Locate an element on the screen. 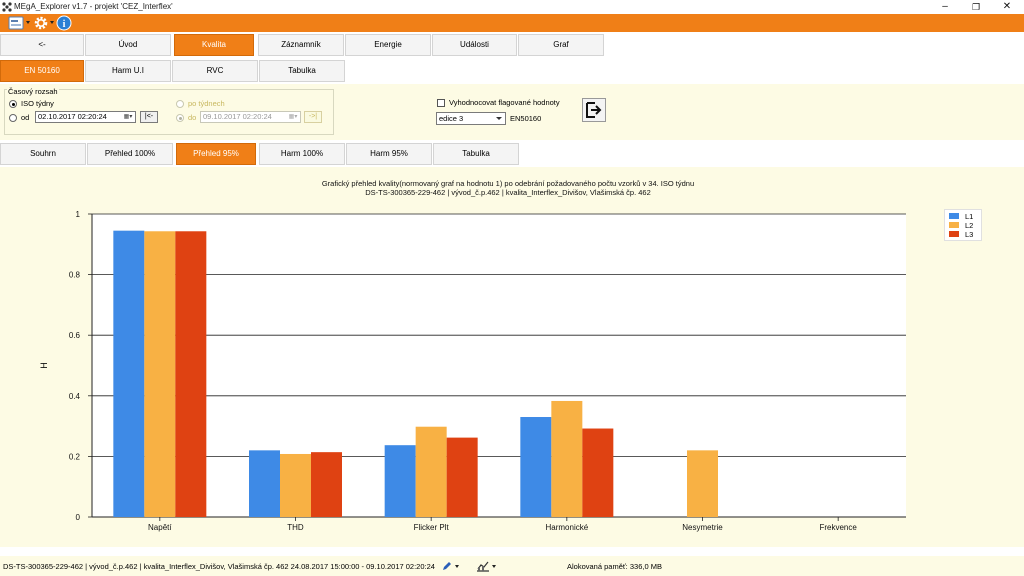  x-tick-label: Harmonické is located at coordinates (566, 527).